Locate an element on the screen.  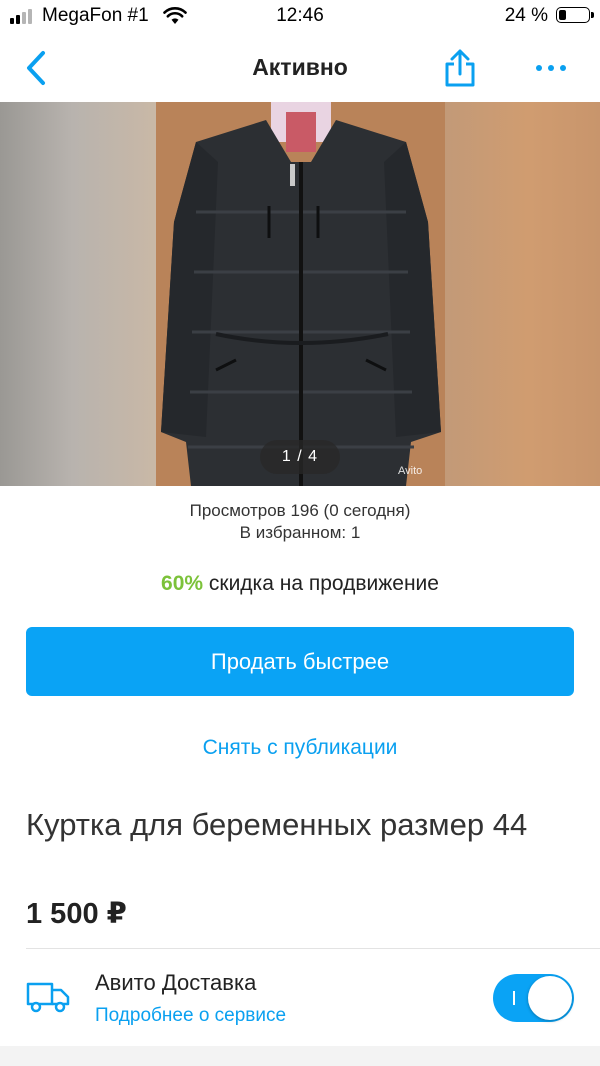
more-dots-icon is located at coordinates (551, 68).